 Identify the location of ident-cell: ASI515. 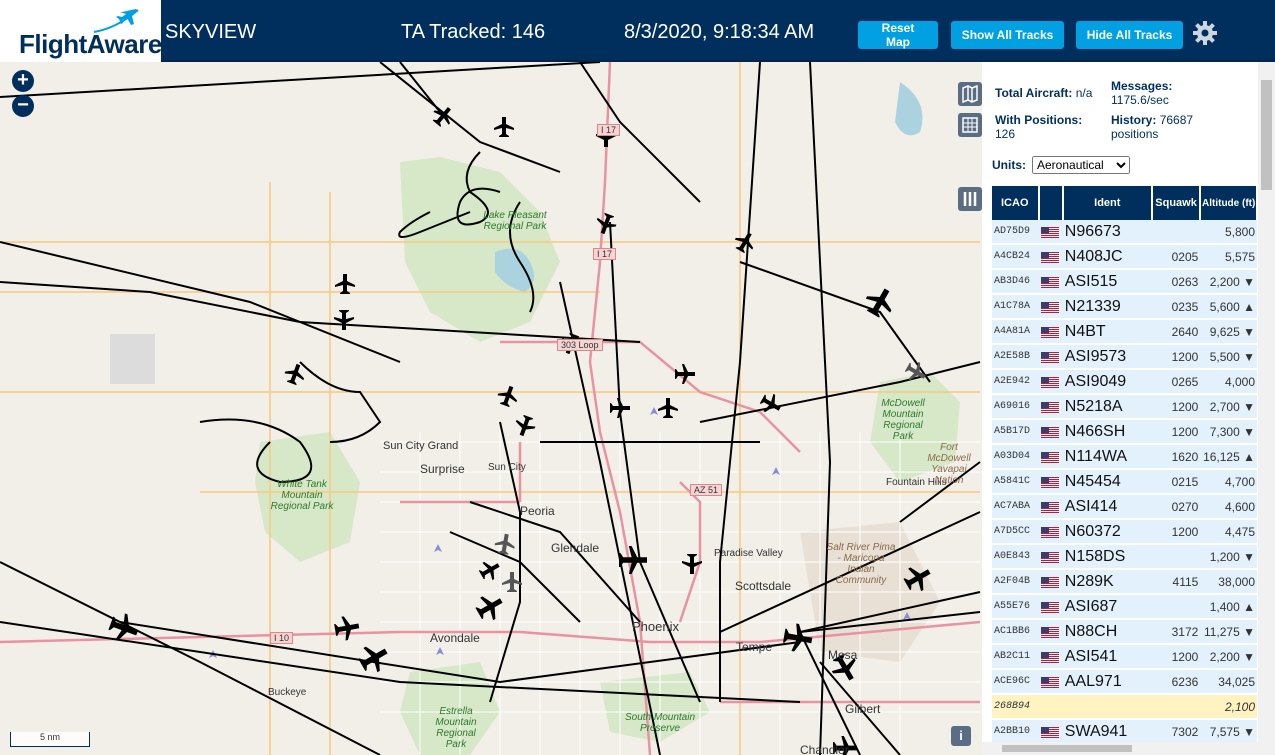
(1107, 282).